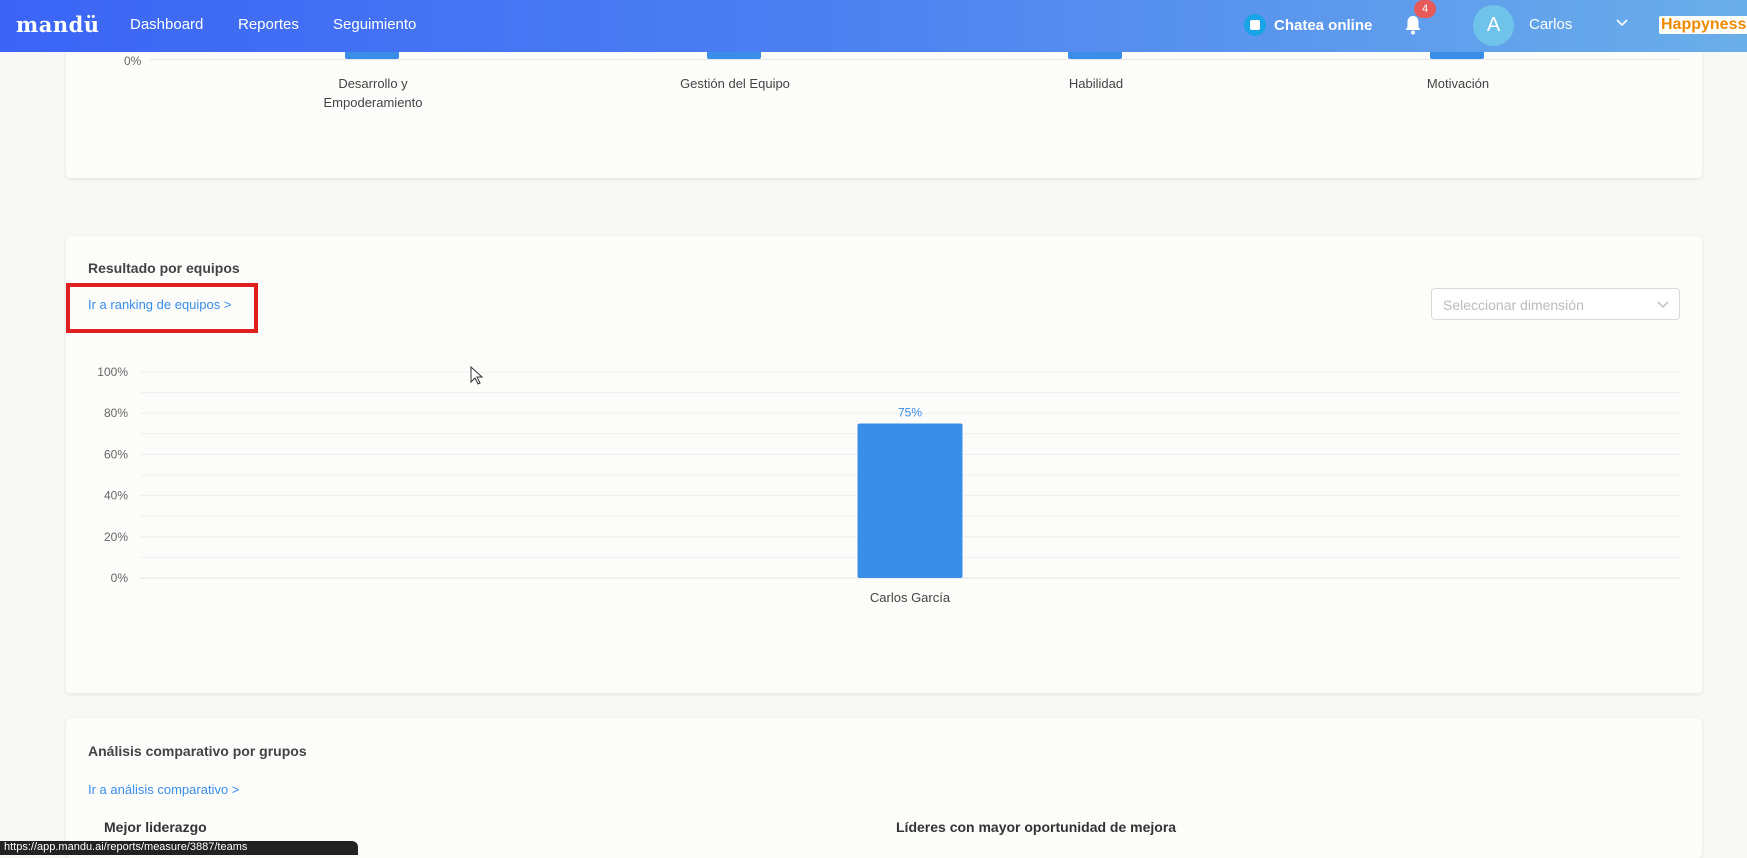  I want to click on dimension-select-placeholder: Seleccionar dimensión, so click(1513, 305).